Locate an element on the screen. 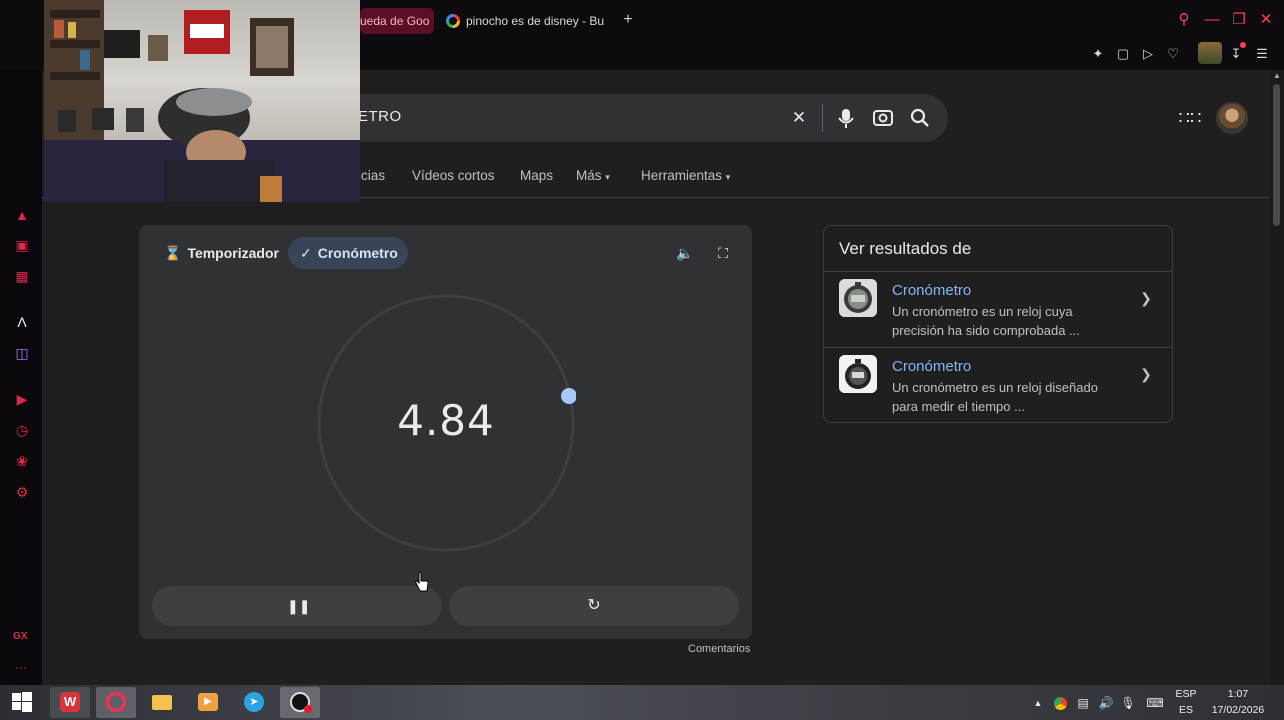 This screenshot has width=1284, height=720. stopwatch-tab: ✓ Cronómetro is located at coordinates (348, 253).